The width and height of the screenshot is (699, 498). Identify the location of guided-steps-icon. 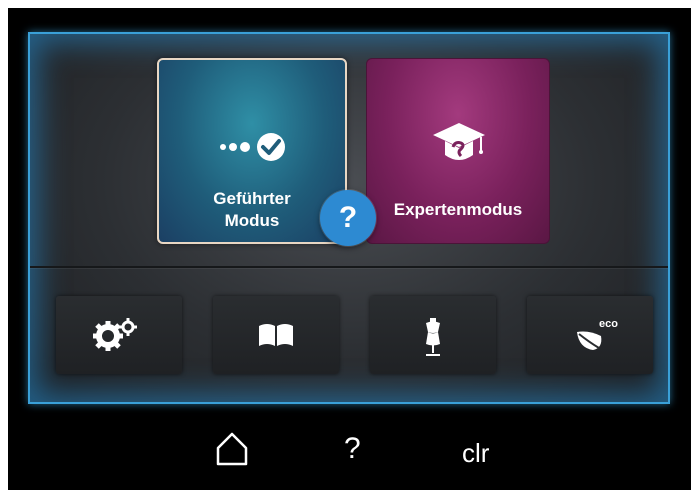
(252, 149).